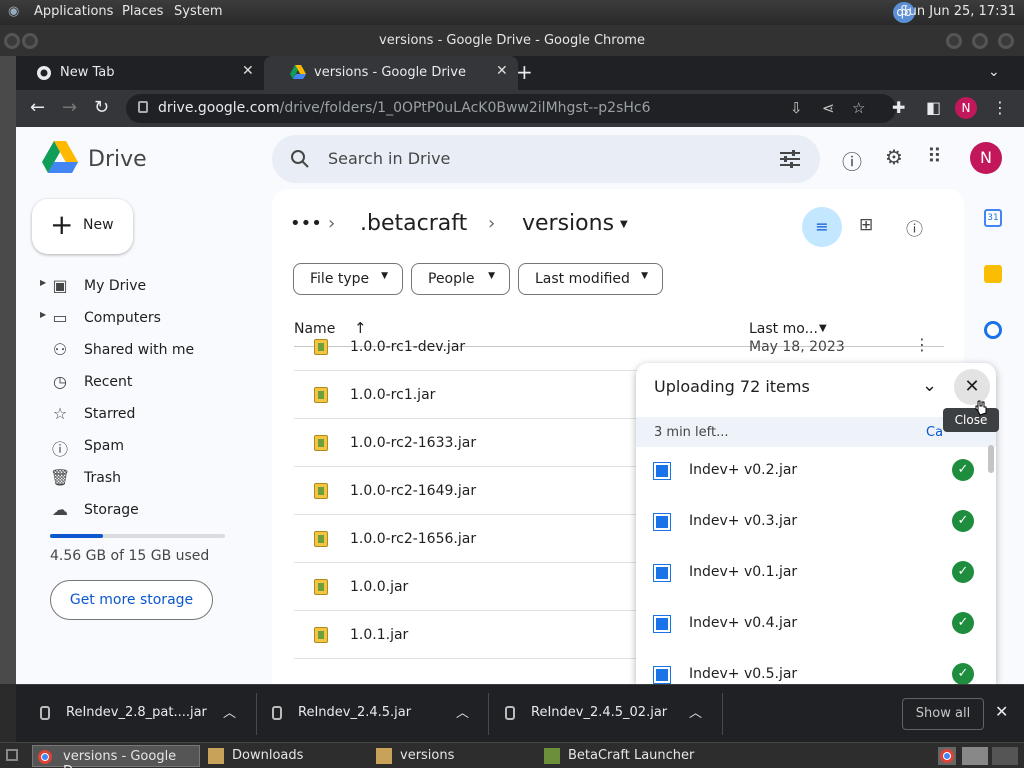 This screenshot has height=768, width=1024. What do you see at coordinates (198, 11) in the screenshot?
I see `menu-system: System` at bounding box center [198, 11].